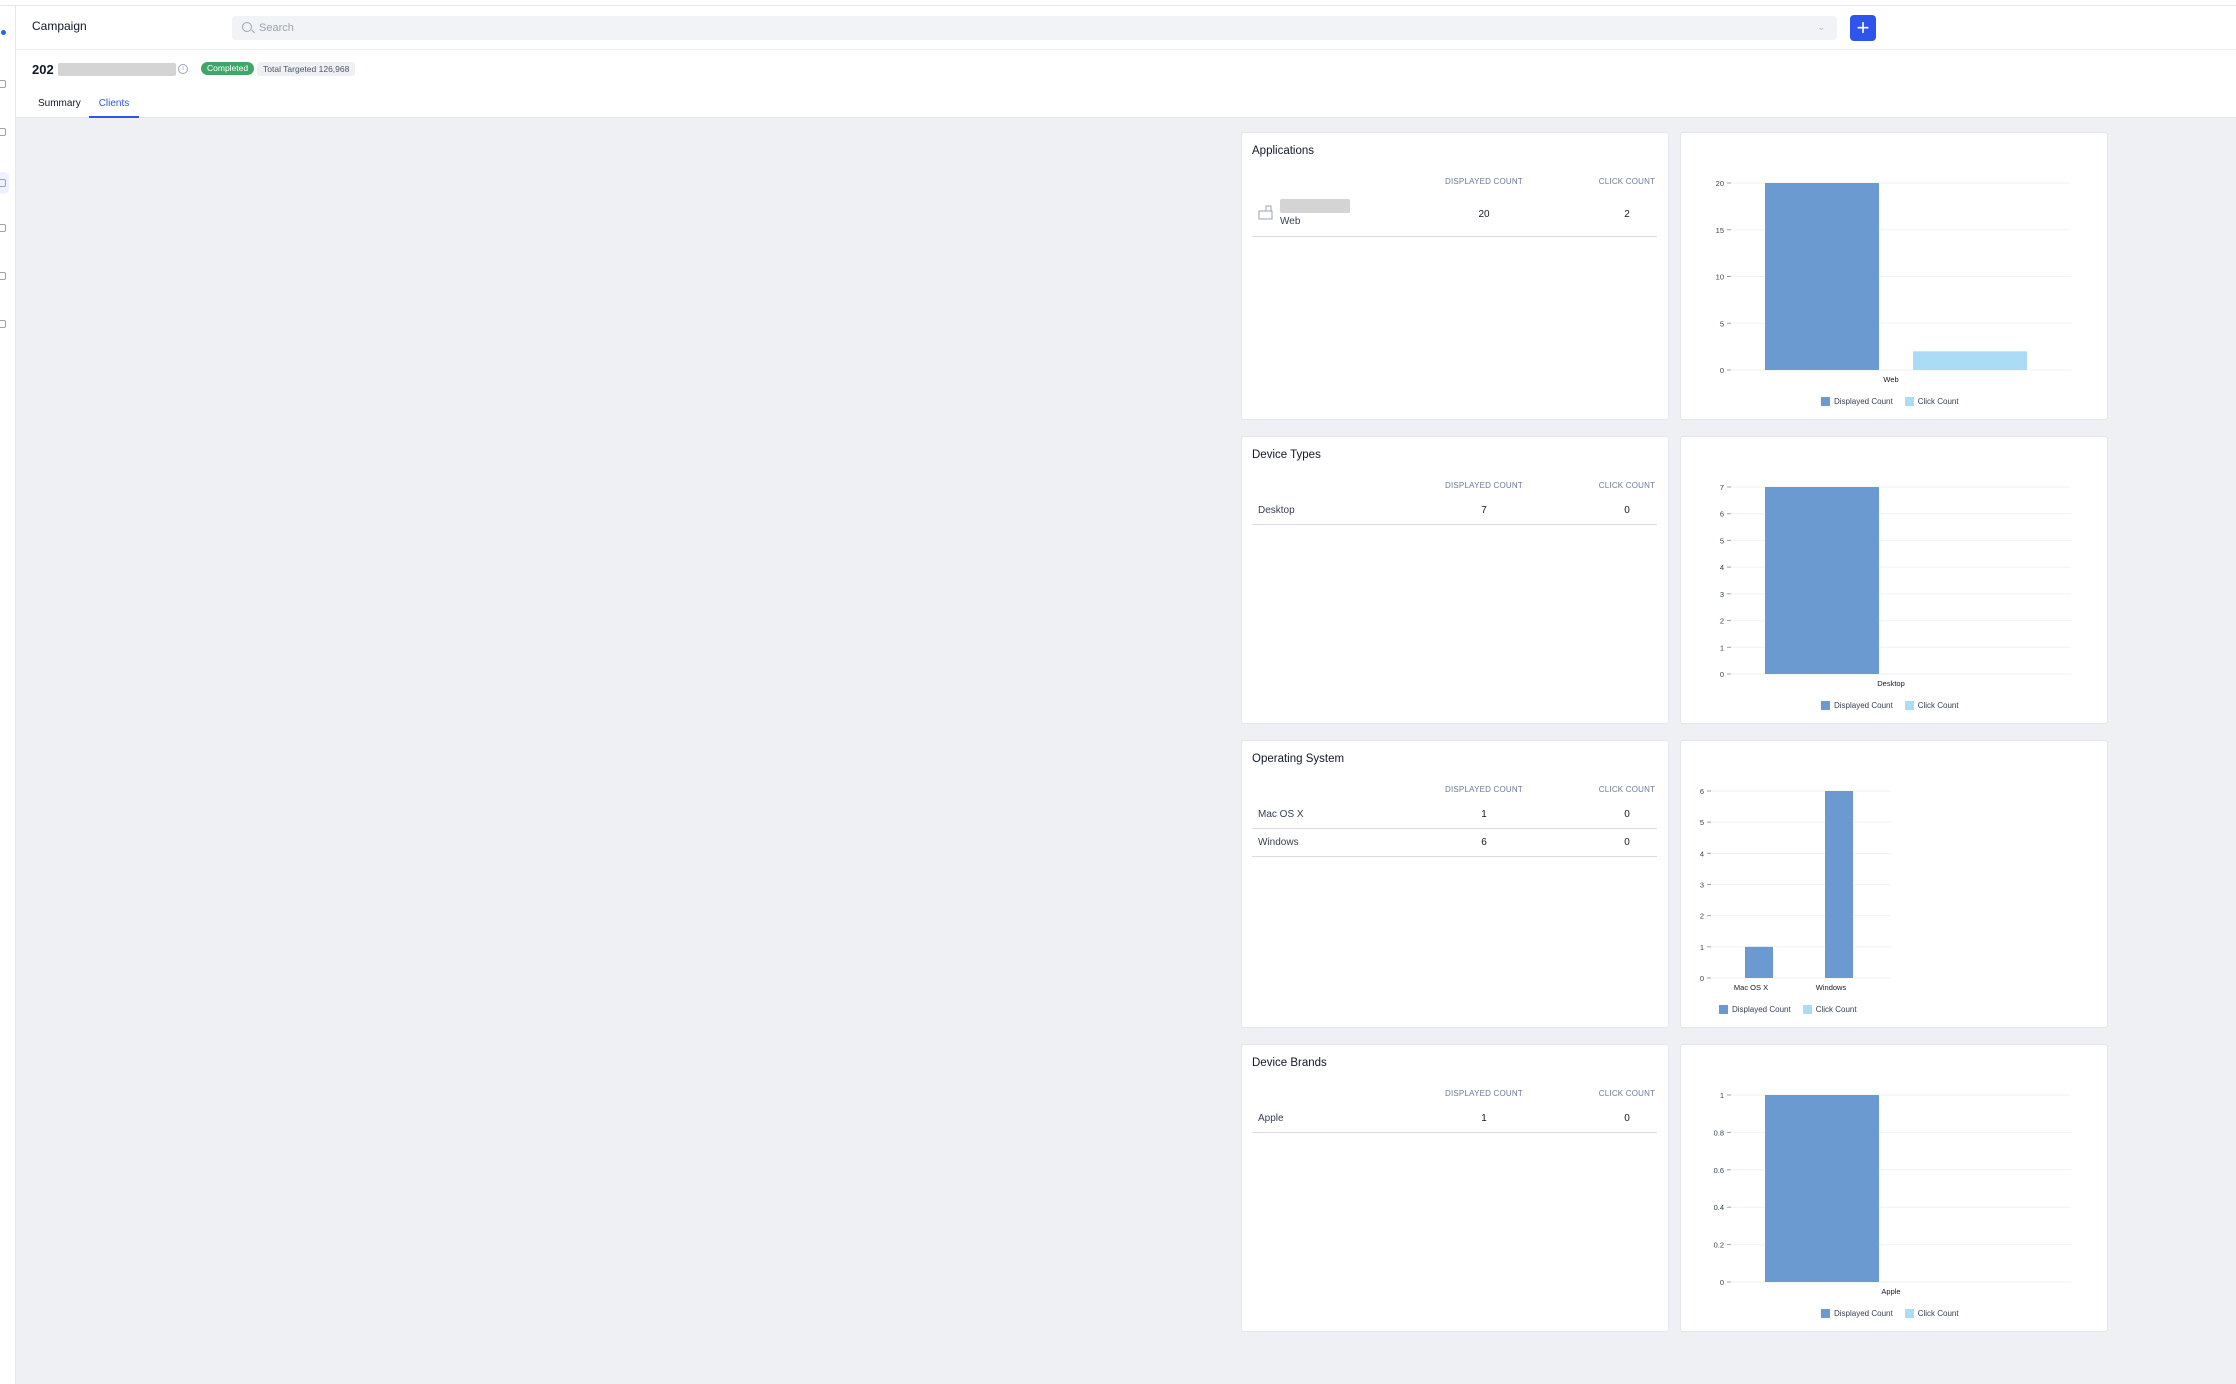 The image size is (2236, 1384). What do you see at coordinates (3, 32) in the screenshot?
I see `nav-active-dot-icon` at bounding box center [3, 32].